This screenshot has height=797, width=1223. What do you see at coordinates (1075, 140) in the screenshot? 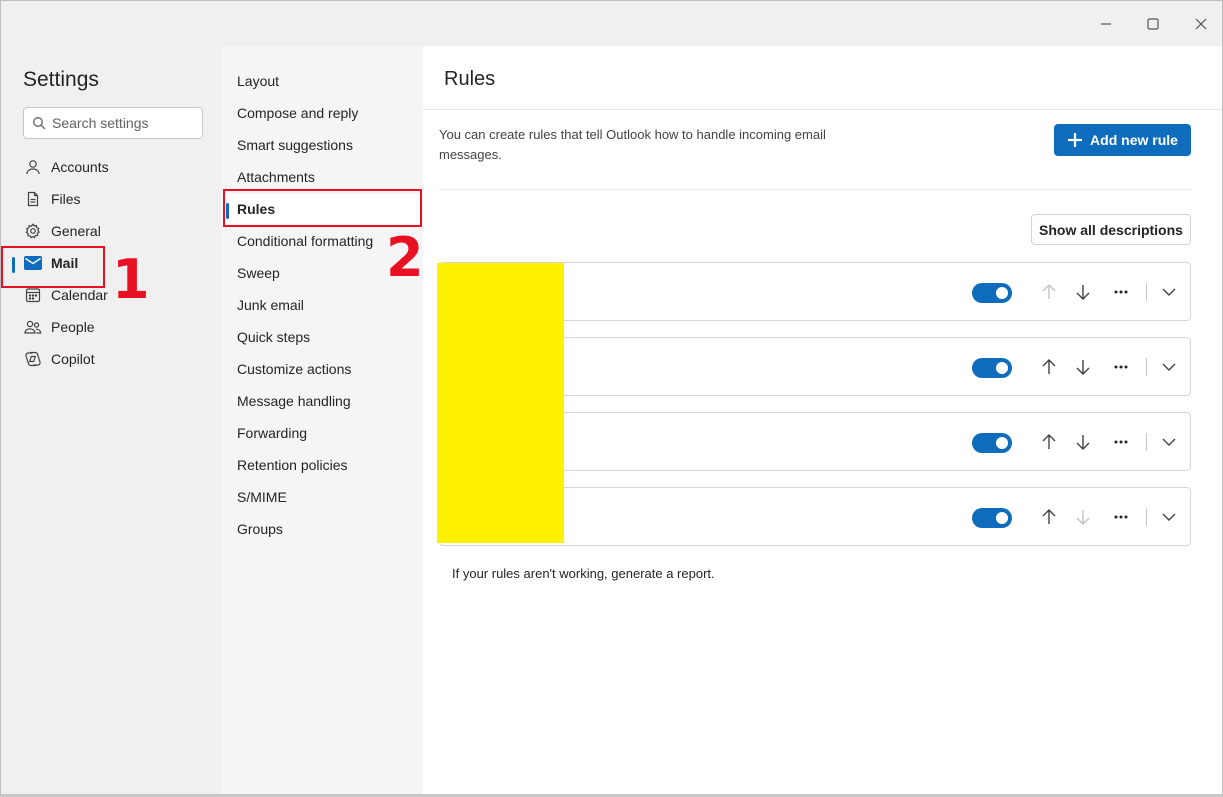
I see `plus-icon` at bounding box center [1075, 140].